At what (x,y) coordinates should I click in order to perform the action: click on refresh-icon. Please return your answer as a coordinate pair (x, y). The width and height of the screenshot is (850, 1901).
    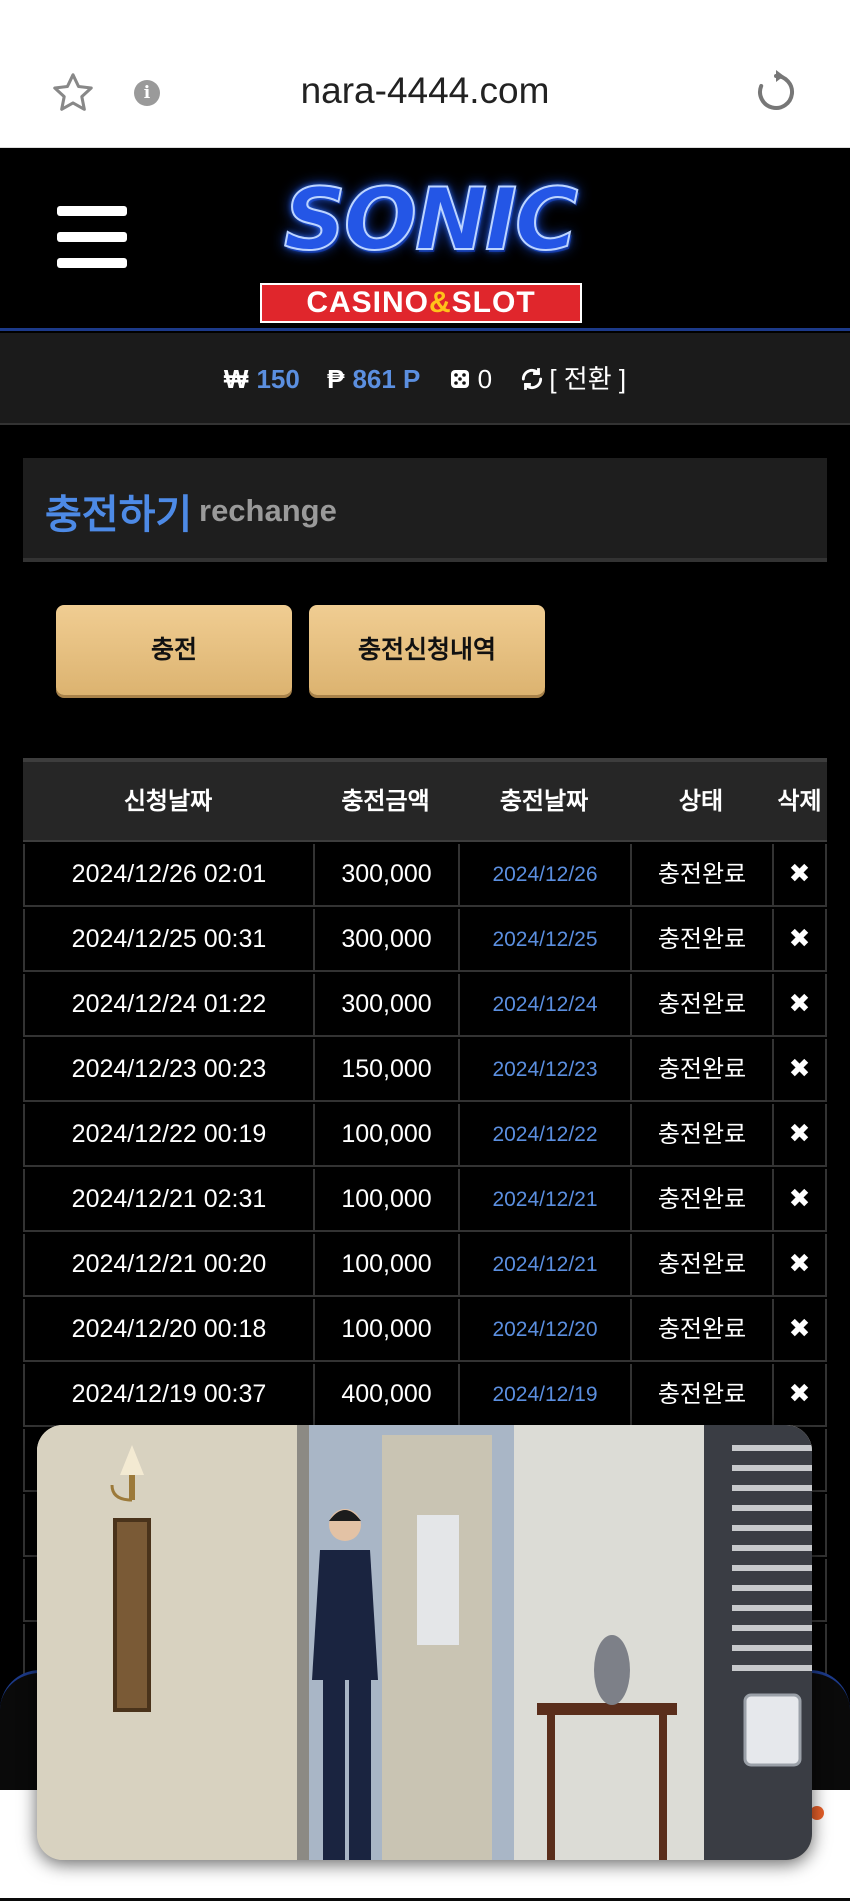
    Looking at the image, I should click on (532, 379).